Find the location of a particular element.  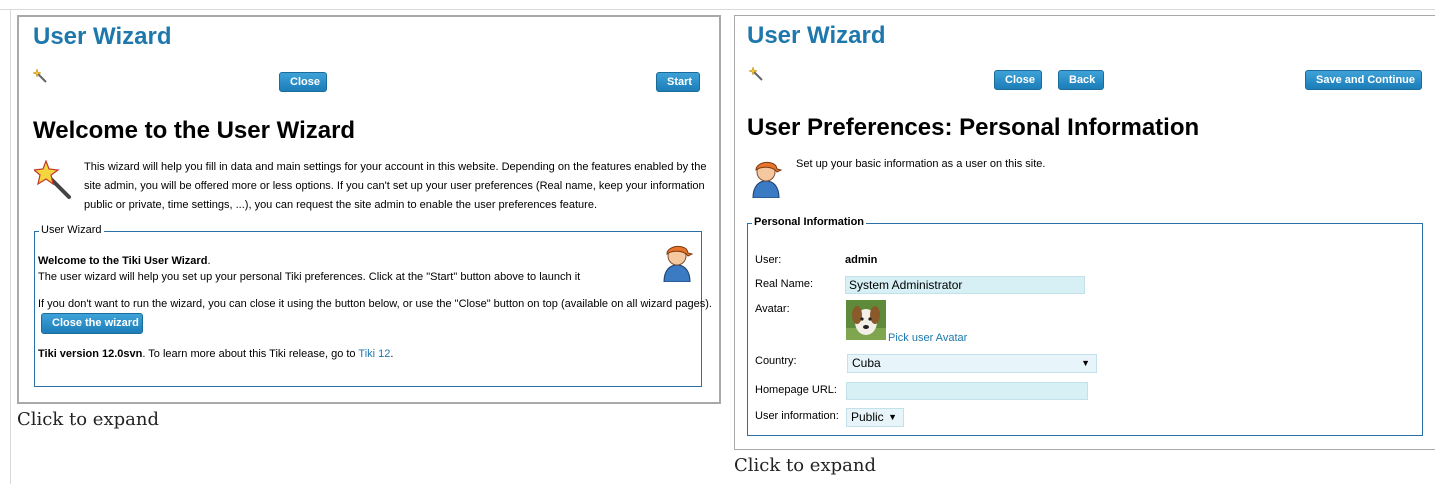

save-and-continue-button: Save and Continue is located at coordinates (1363, 80).